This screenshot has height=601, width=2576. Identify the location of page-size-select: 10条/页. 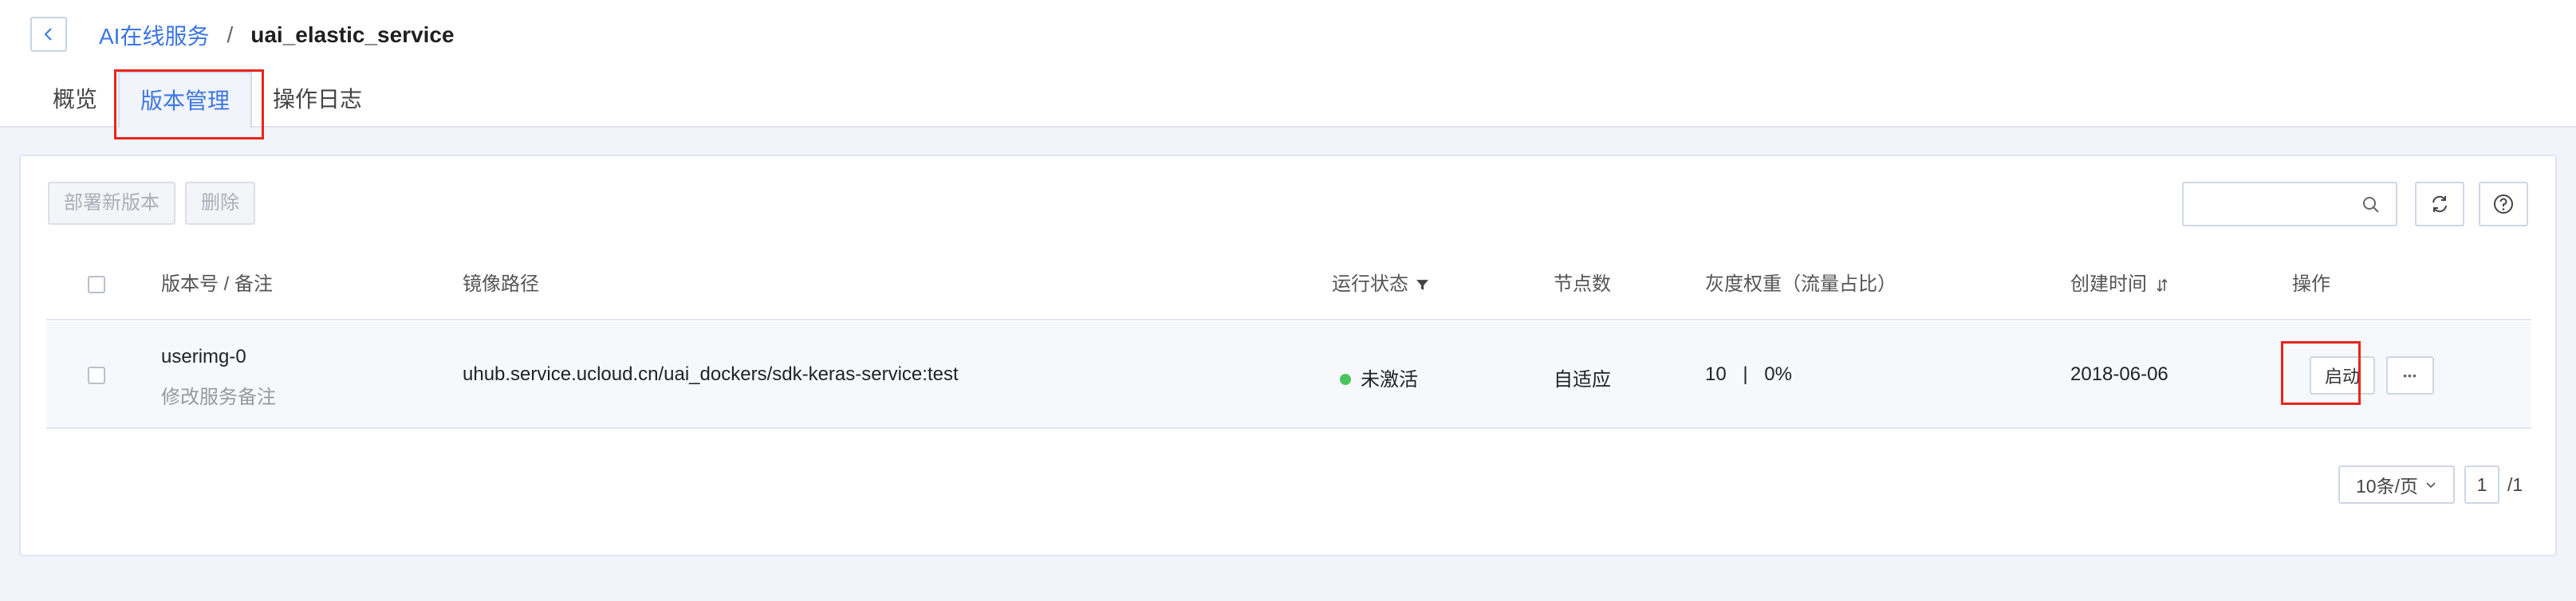
(2396, 485).